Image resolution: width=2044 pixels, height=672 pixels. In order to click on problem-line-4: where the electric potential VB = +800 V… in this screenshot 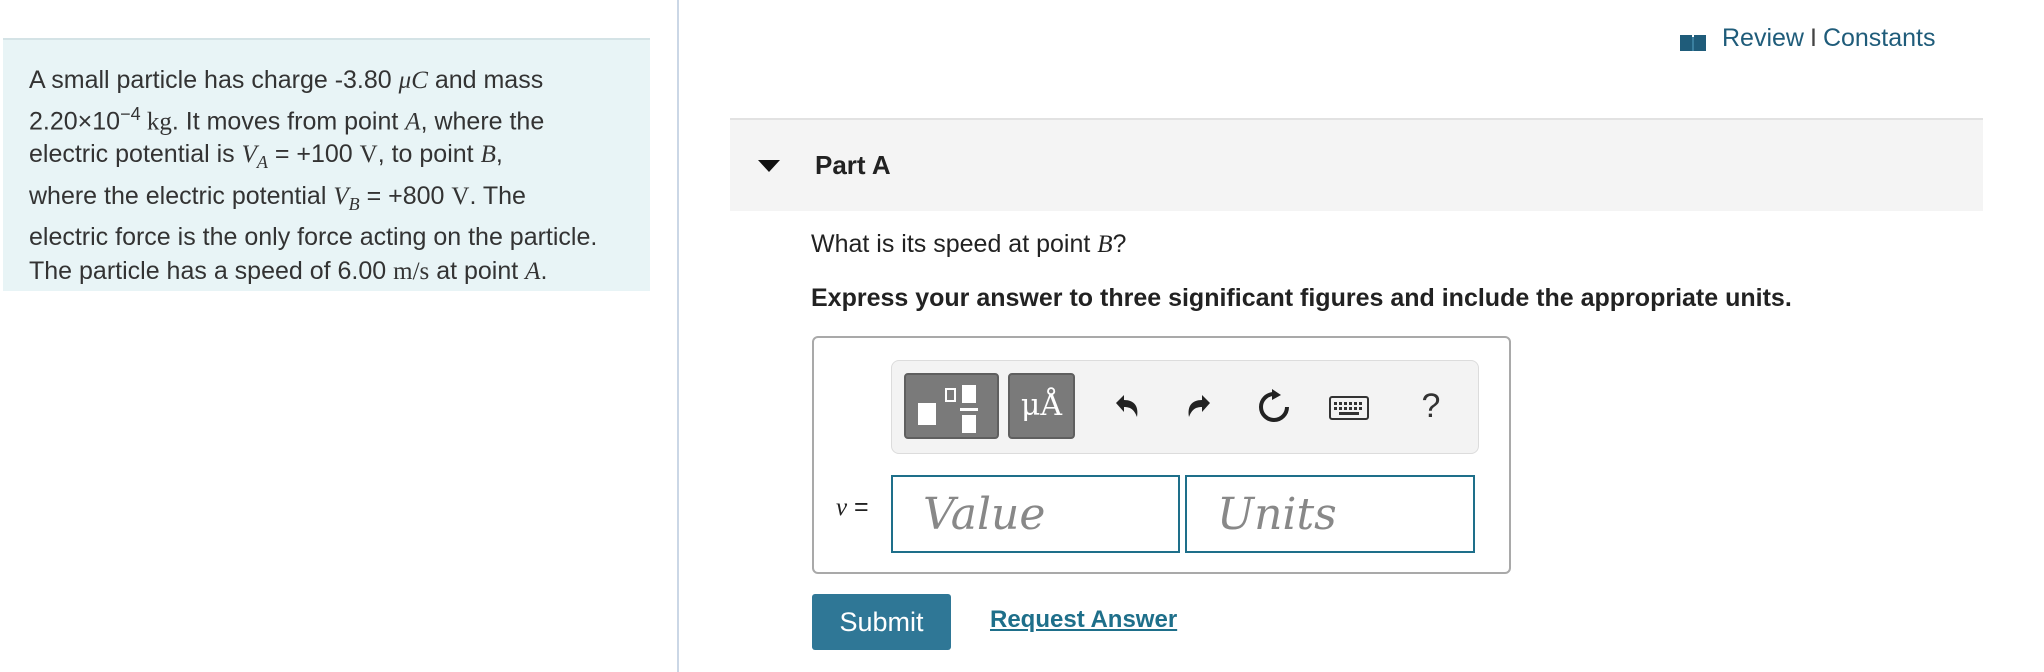, I will do `click(327, 201)`.